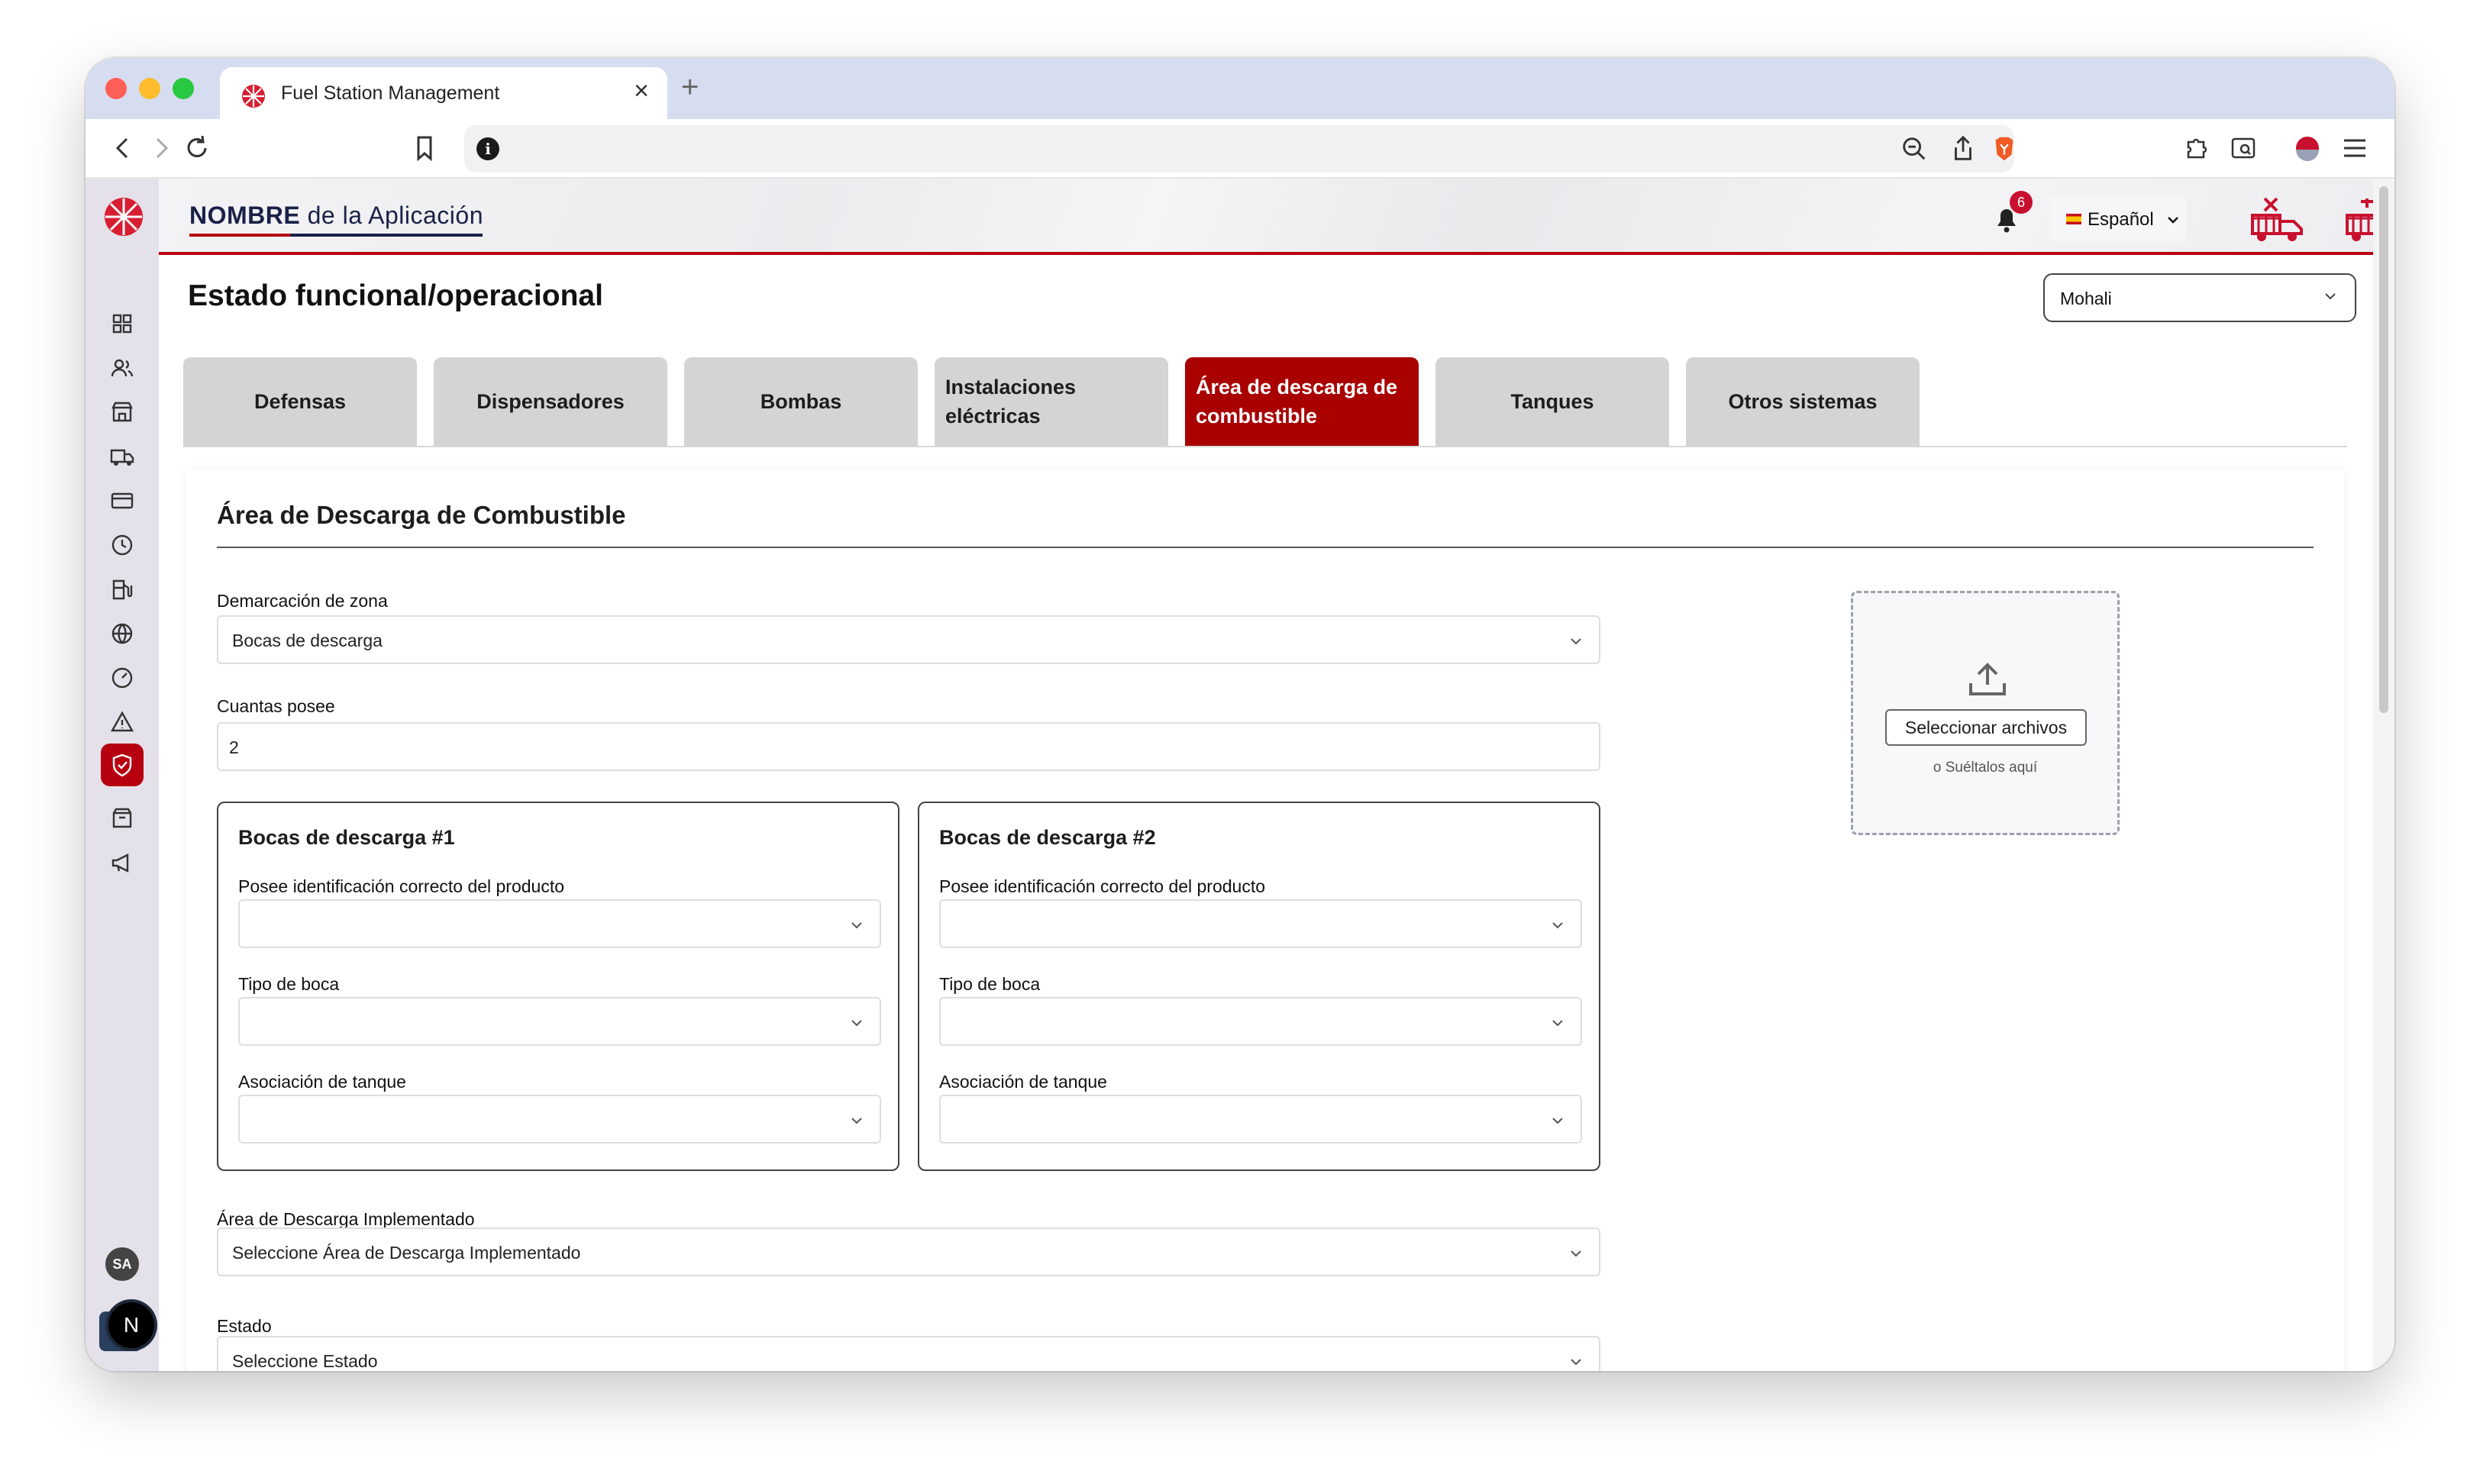  What do you see at coordinates (234, 747) in the screenshot?
I see `cuantas-value: 2` at bounding box center [234, 747].